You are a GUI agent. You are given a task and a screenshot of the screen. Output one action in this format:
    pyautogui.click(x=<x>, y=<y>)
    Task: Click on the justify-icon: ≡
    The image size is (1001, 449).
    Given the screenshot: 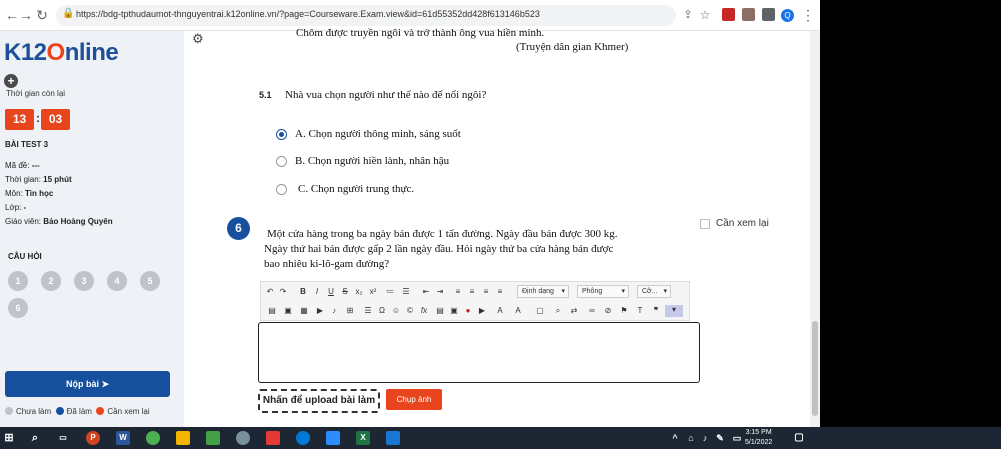 What is the action you would take?
    pyautogui.click(x=500, y=292)
    